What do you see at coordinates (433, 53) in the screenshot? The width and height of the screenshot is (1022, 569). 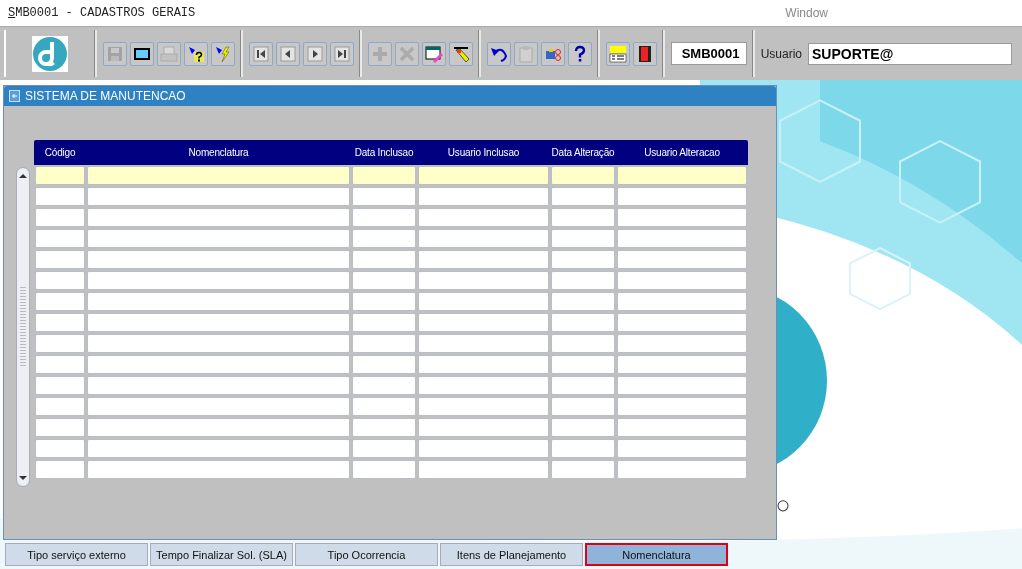 I see `edit-button` at bounding box center [433, 53].